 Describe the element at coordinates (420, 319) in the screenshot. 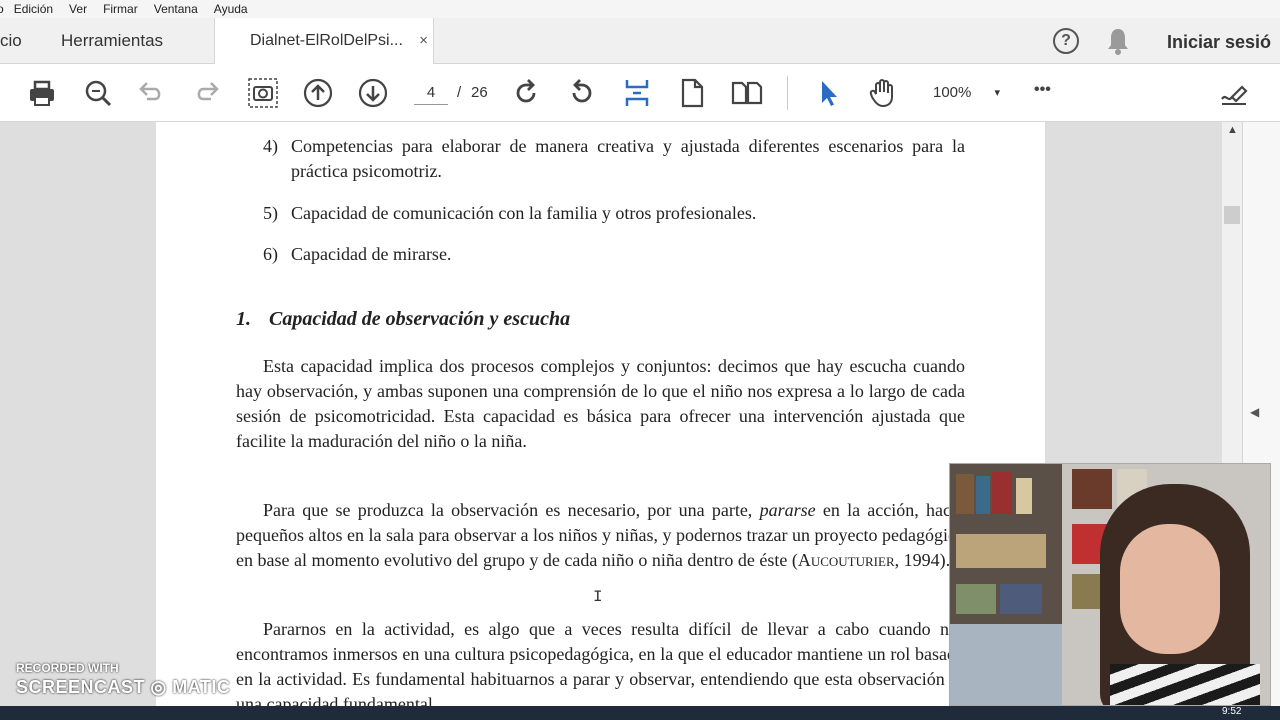

I see `section-heading-text: Capacidad de observación y escucha` at that location.